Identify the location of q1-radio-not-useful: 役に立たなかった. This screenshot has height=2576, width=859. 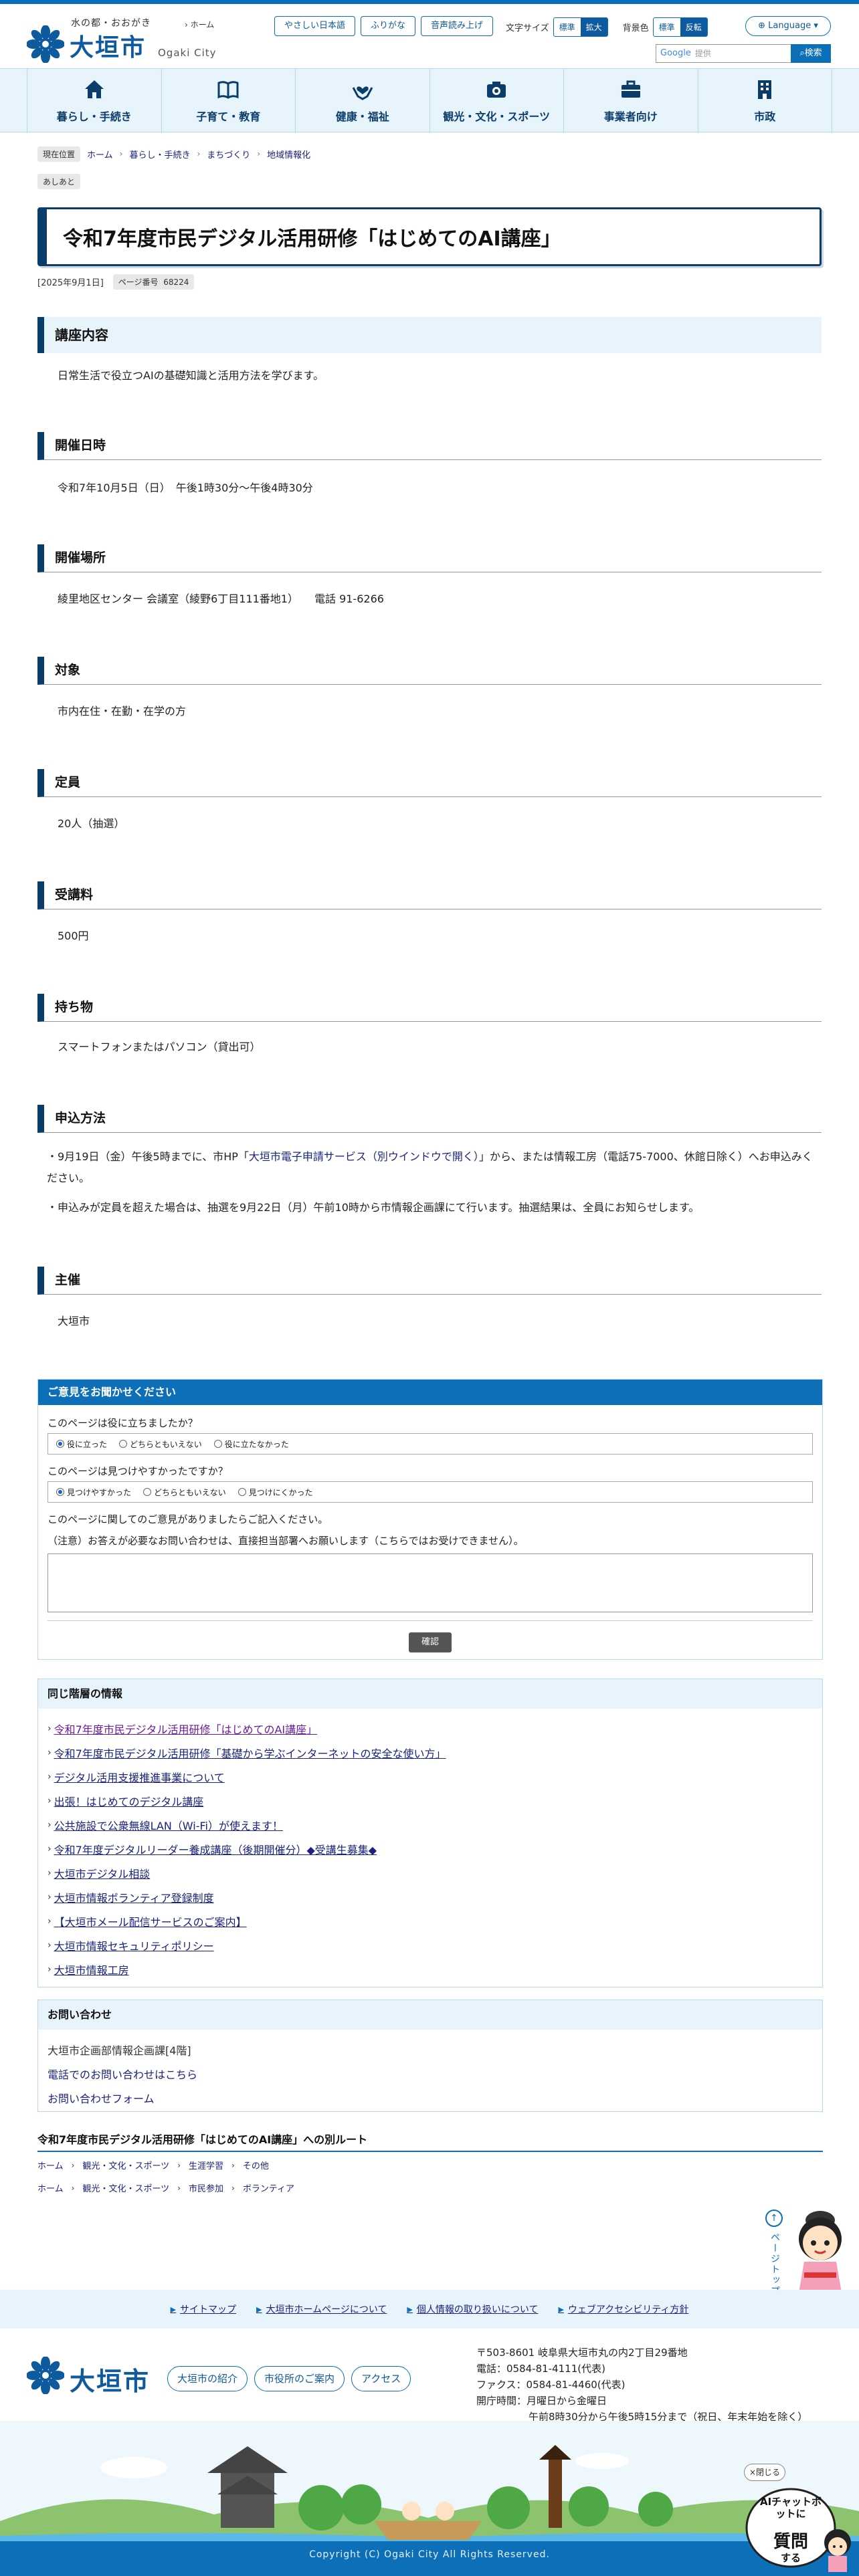
(251, 1444).